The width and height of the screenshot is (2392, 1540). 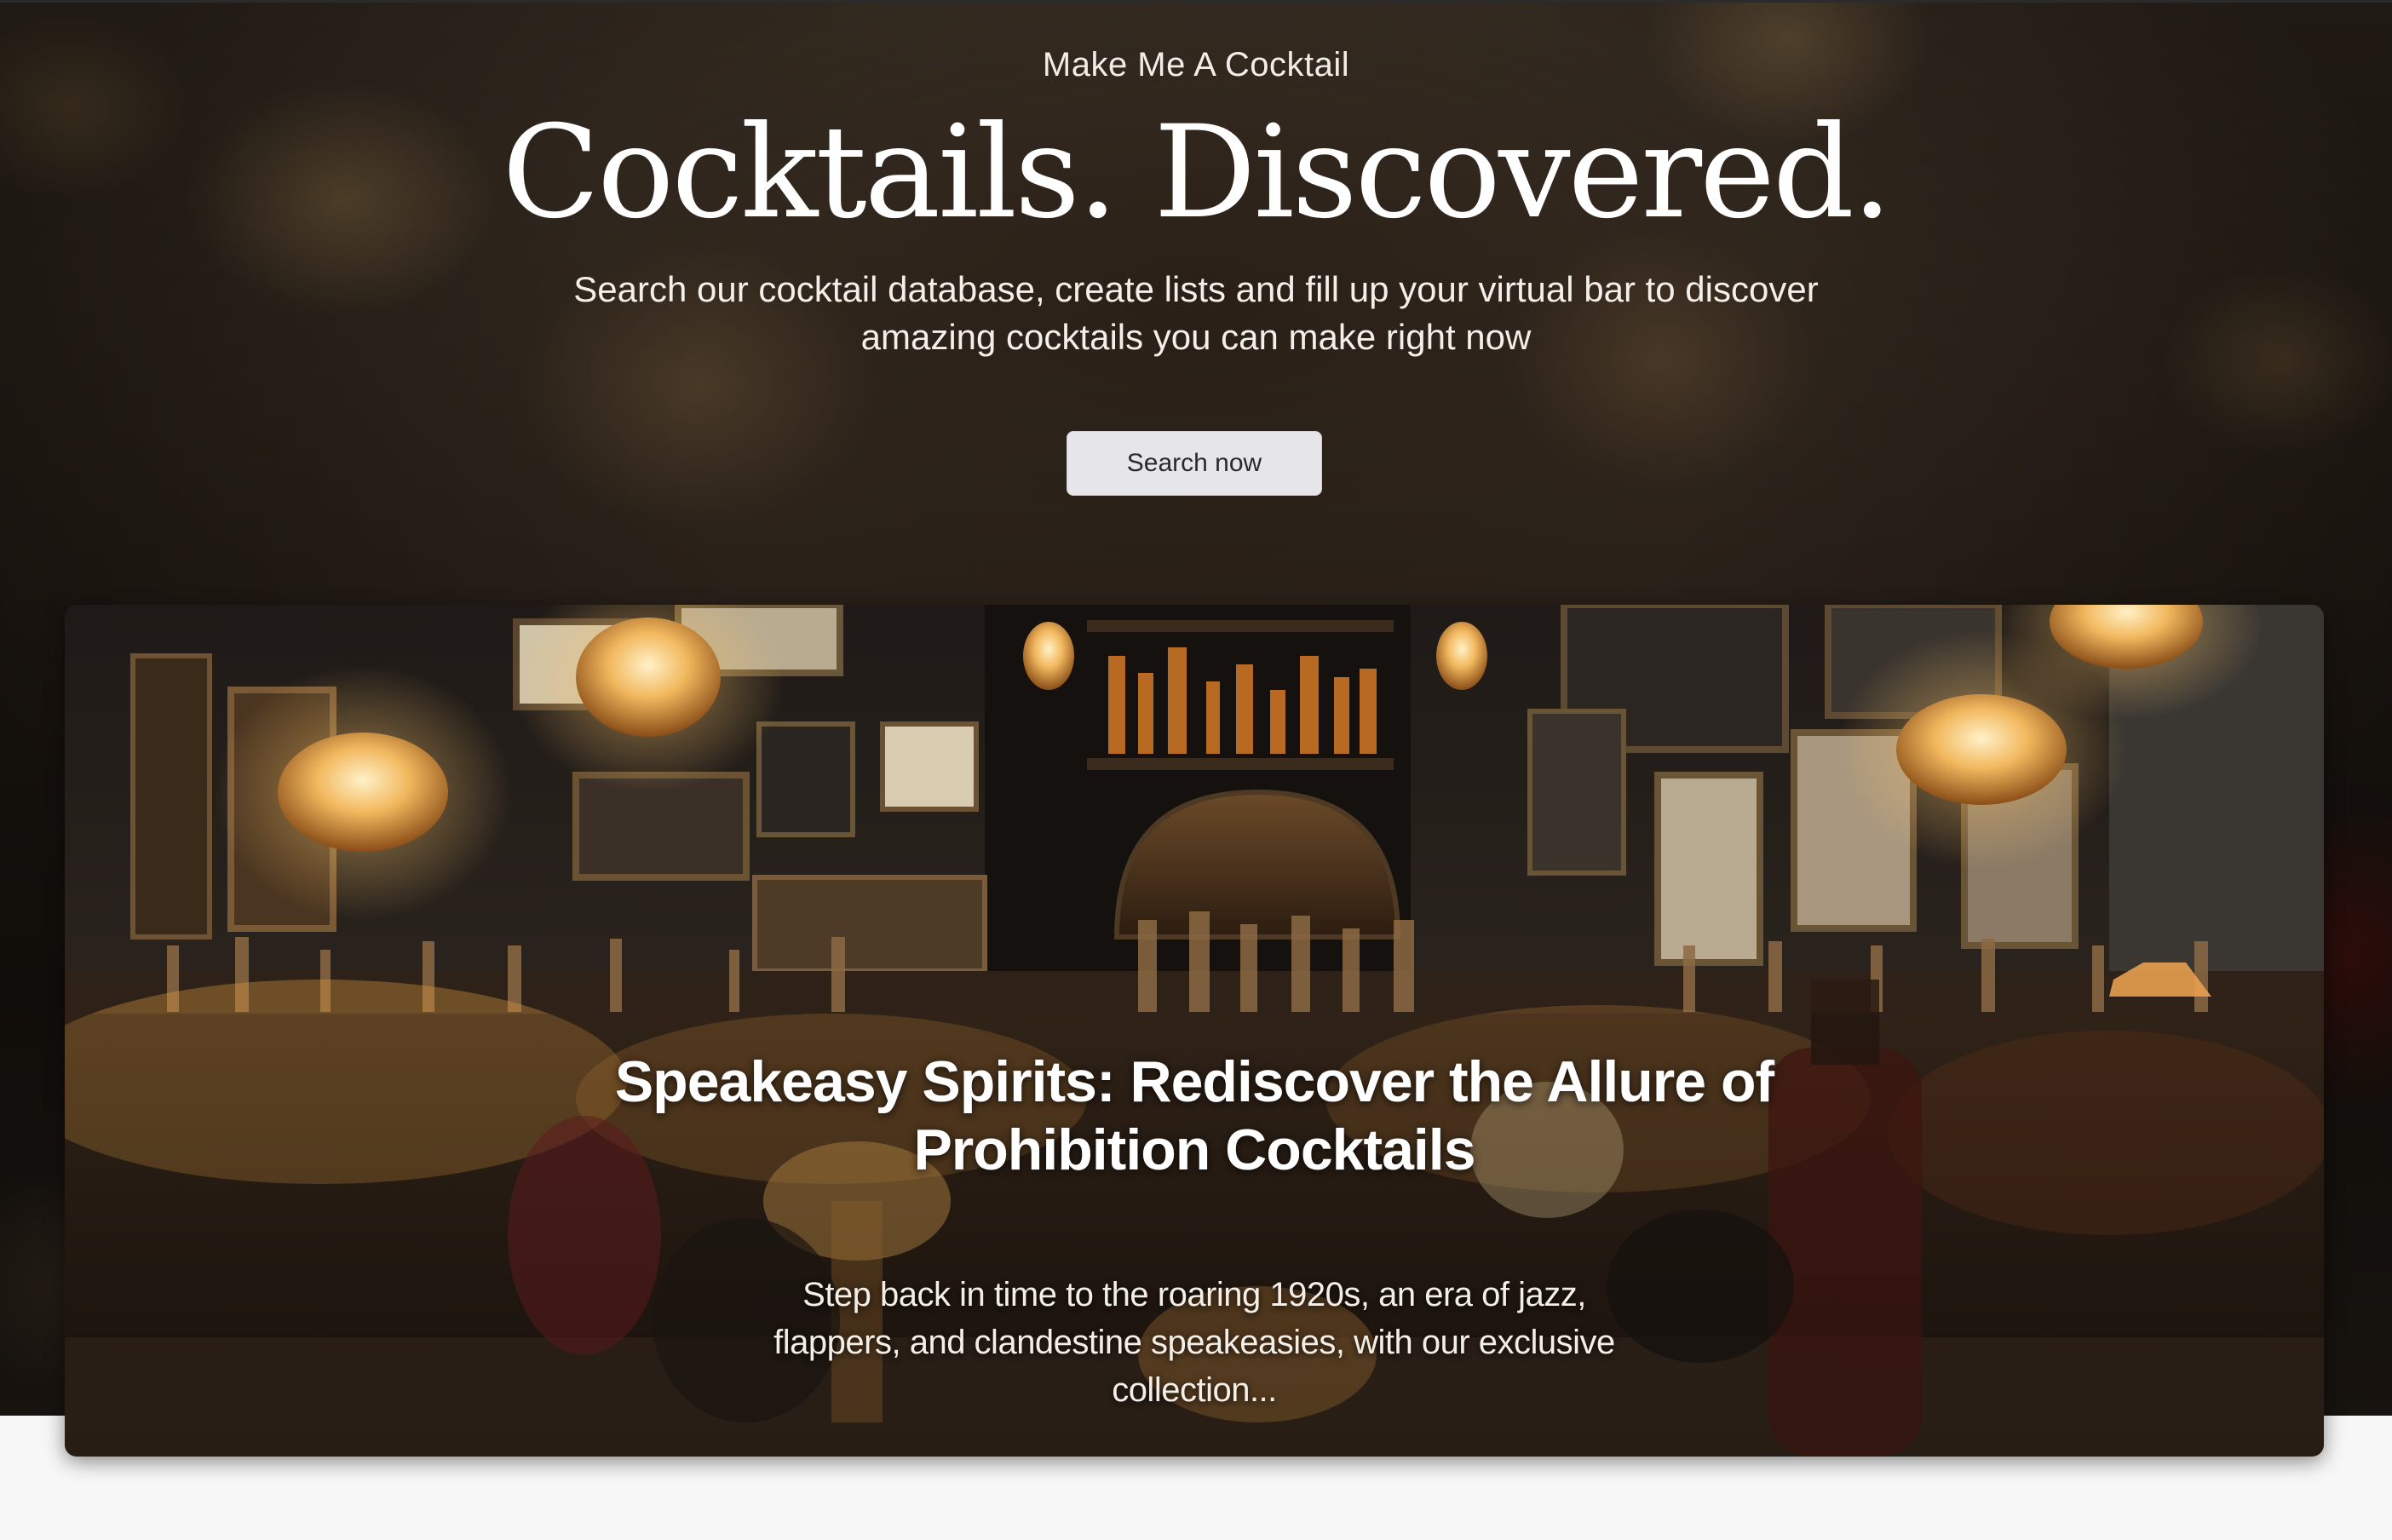 What do you see at coordinates (1197, 173) in the screenshot?
I see `hero-headline: Cocktails. Discovered.` at bounding box center [1197, 173].